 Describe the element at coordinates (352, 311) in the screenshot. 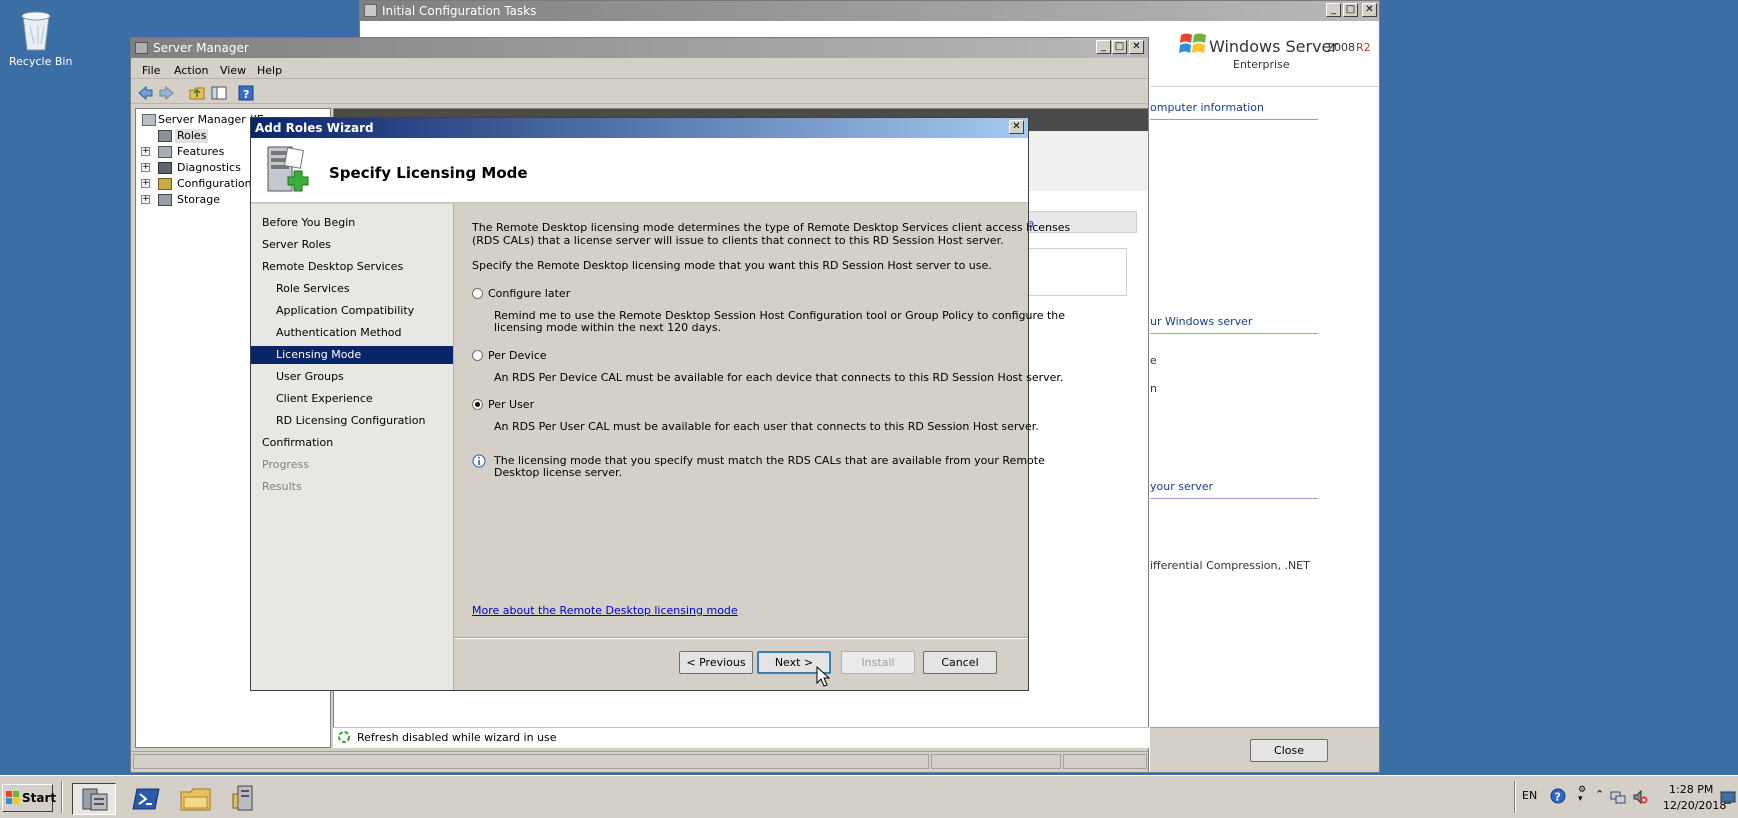

I see `nav-item-application-compatibility: Application Compatibility` at that location.